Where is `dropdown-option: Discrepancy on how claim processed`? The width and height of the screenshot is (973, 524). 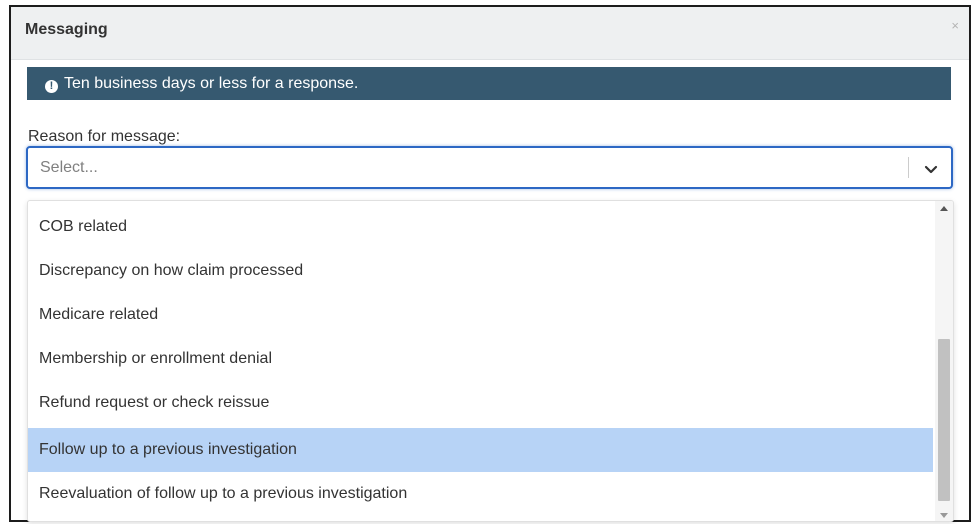
dropdown-option: Discrepancy on how claim processed is located at coordinates (480, 271).